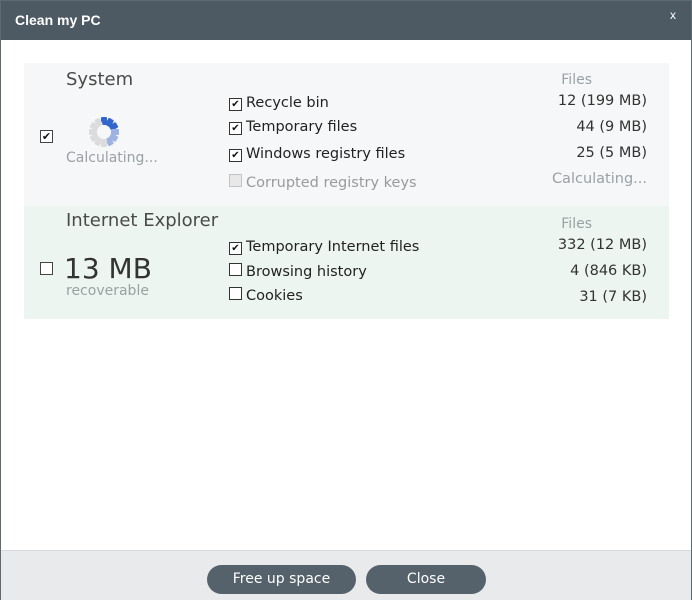 The height and width of the screenshot is (600, 692). What do you see at coordinates (46, 136) in the screenshot?
I see `system-checkbox: ✔` at bounding box center [46, 136].